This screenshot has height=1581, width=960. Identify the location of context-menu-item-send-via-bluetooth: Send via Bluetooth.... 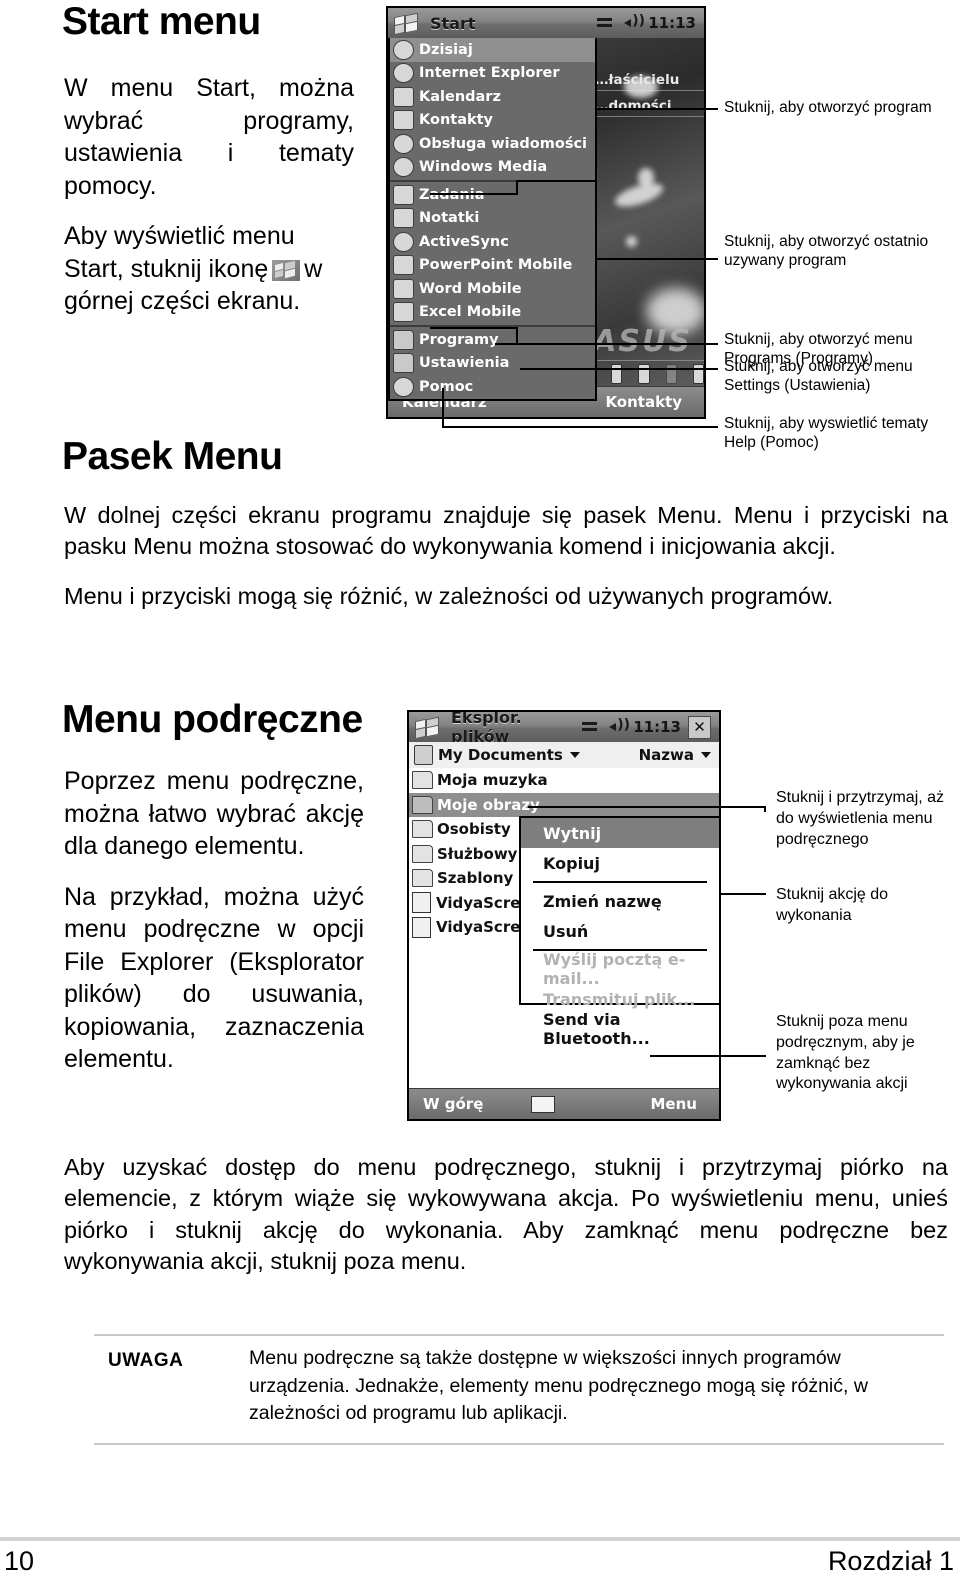
(620, 1029).